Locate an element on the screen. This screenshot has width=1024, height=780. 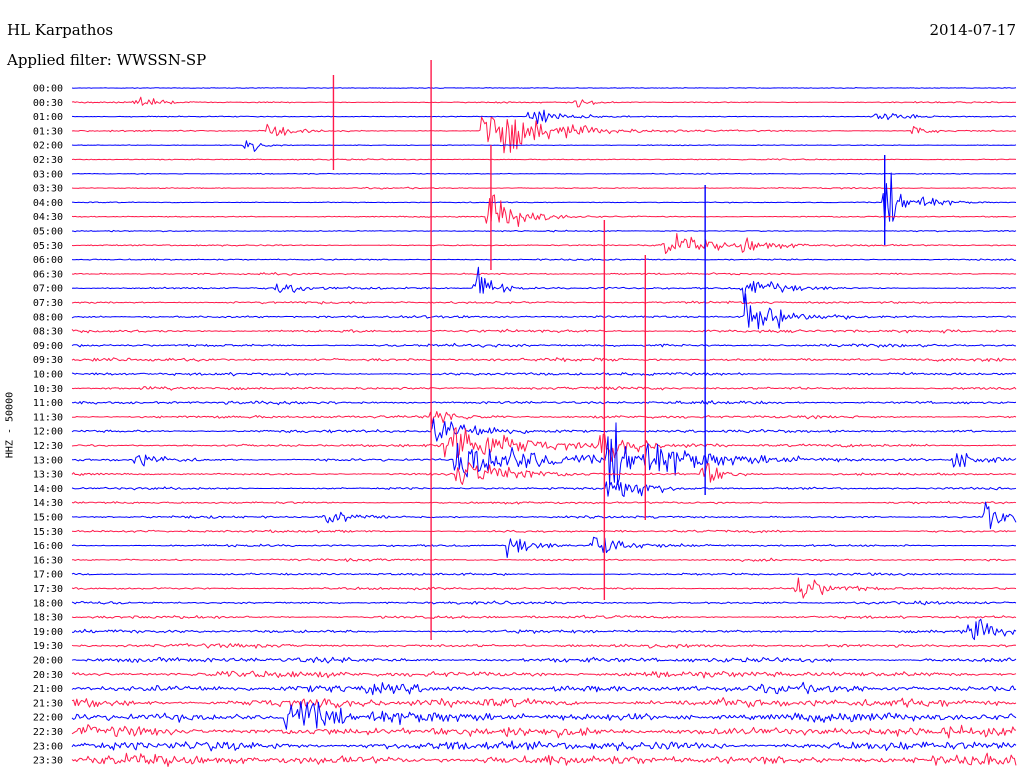
row-time-label: 16:30 is located at coordinates (48, 560).